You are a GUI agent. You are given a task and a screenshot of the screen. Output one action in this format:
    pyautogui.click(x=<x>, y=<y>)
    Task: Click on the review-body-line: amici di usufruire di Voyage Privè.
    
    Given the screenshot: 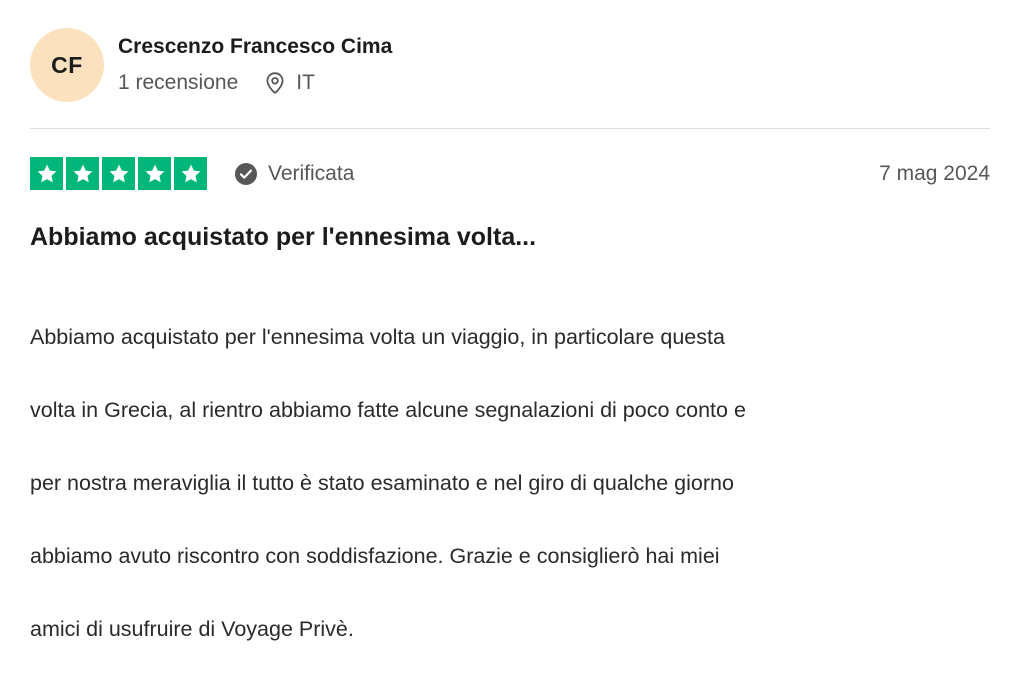 What is the action you would take?
    pyautogui.click(x=192, y=629)
    